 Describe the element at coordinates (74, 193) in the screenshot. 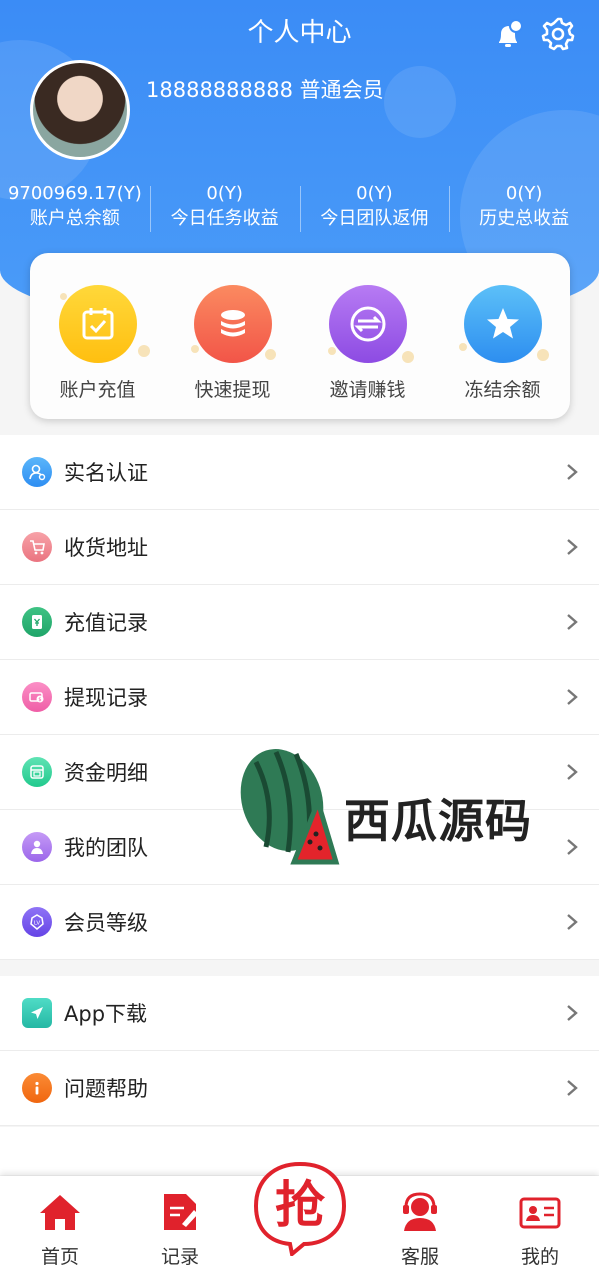

I see `stat-value: 9700969.17(Y)` at that location.